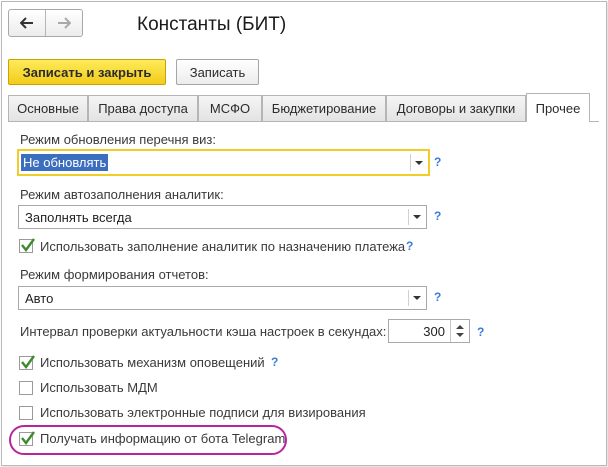 The height and width of the screenshot is (467, 608). I want to click on save-and-close-button: Записать и закрыть, so click(87, 72).